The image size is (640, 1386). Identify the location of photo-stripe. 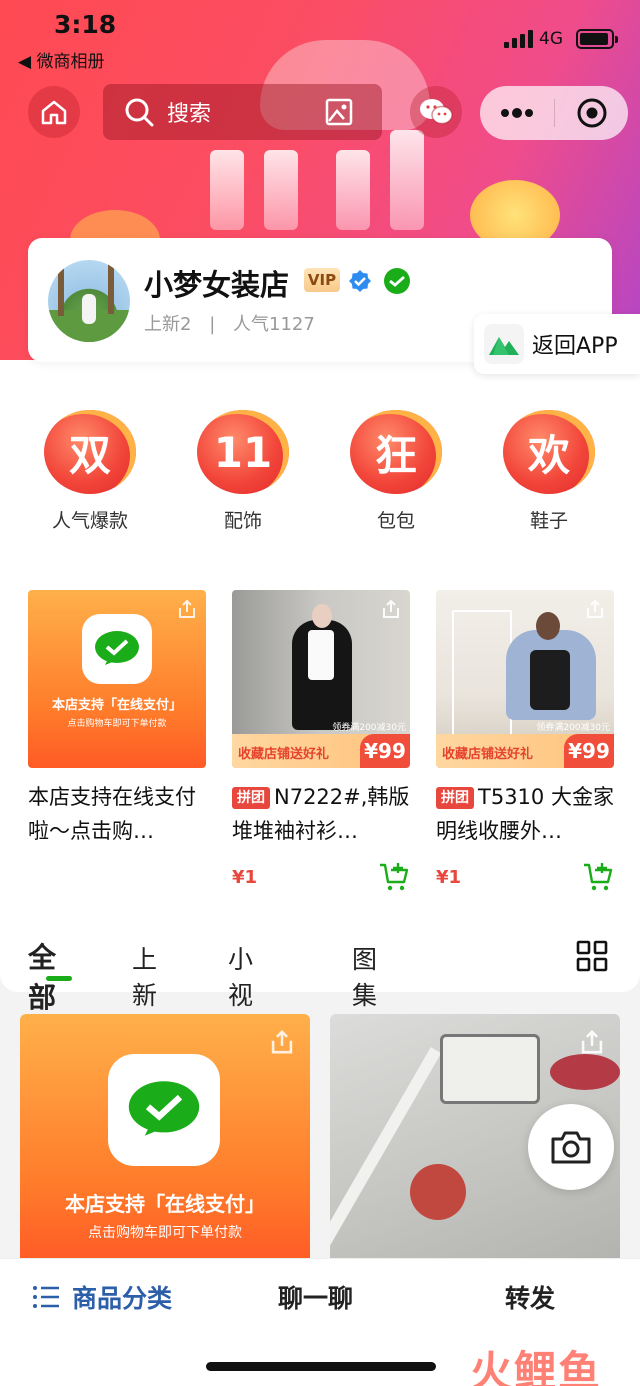
(386, 1154).